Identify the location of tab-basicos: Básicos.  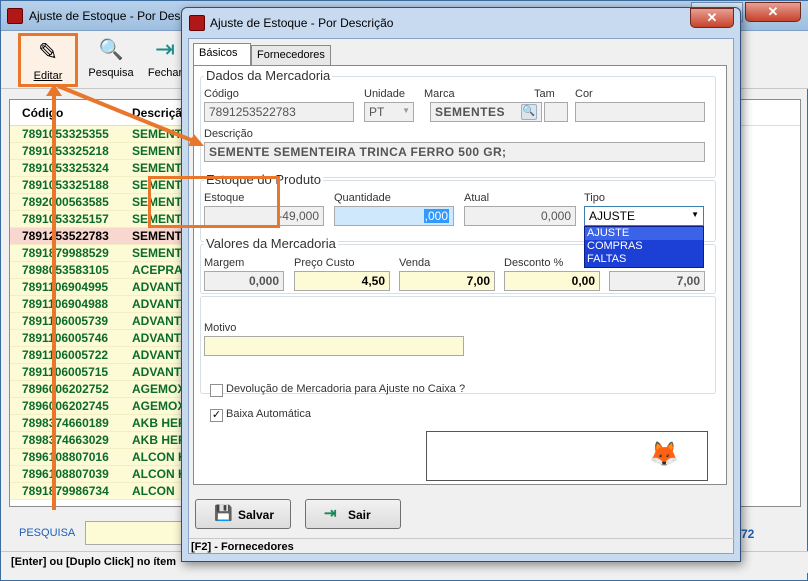
(222, 54).